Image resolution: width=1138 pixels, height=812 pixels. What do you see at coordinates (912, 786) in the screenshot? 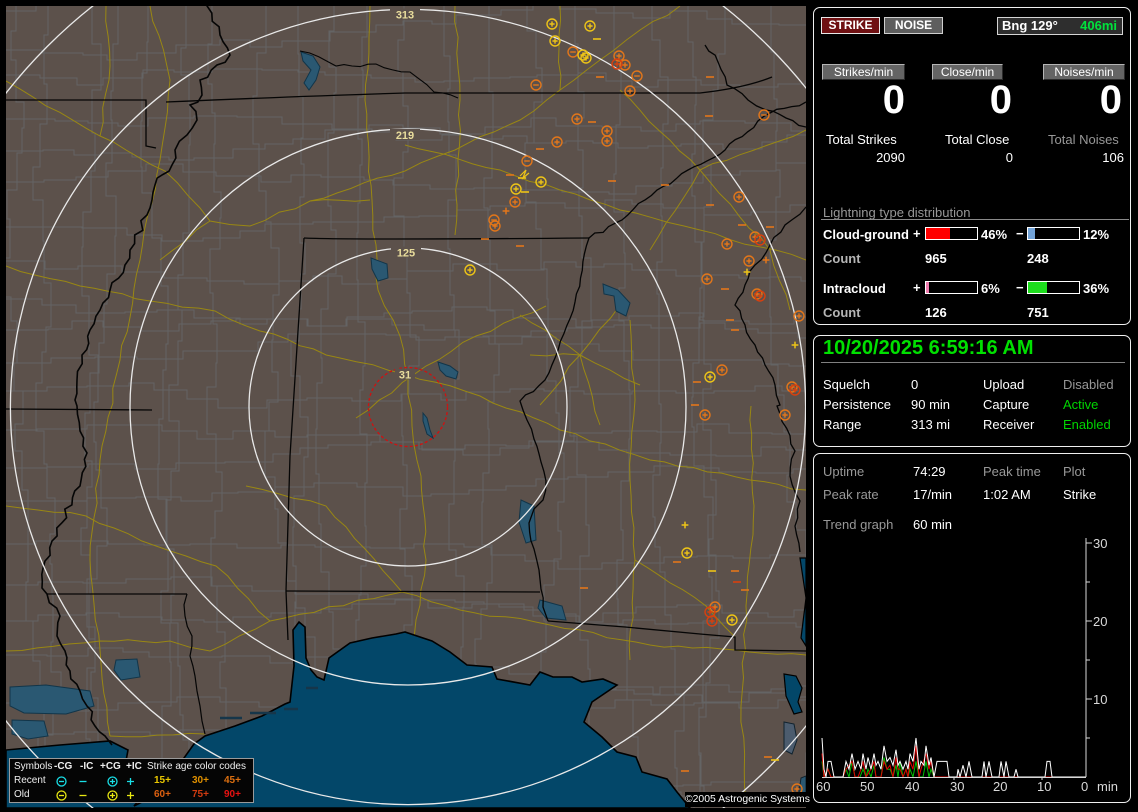
I see `svg-text: 40` at bounding box center [912, 786].